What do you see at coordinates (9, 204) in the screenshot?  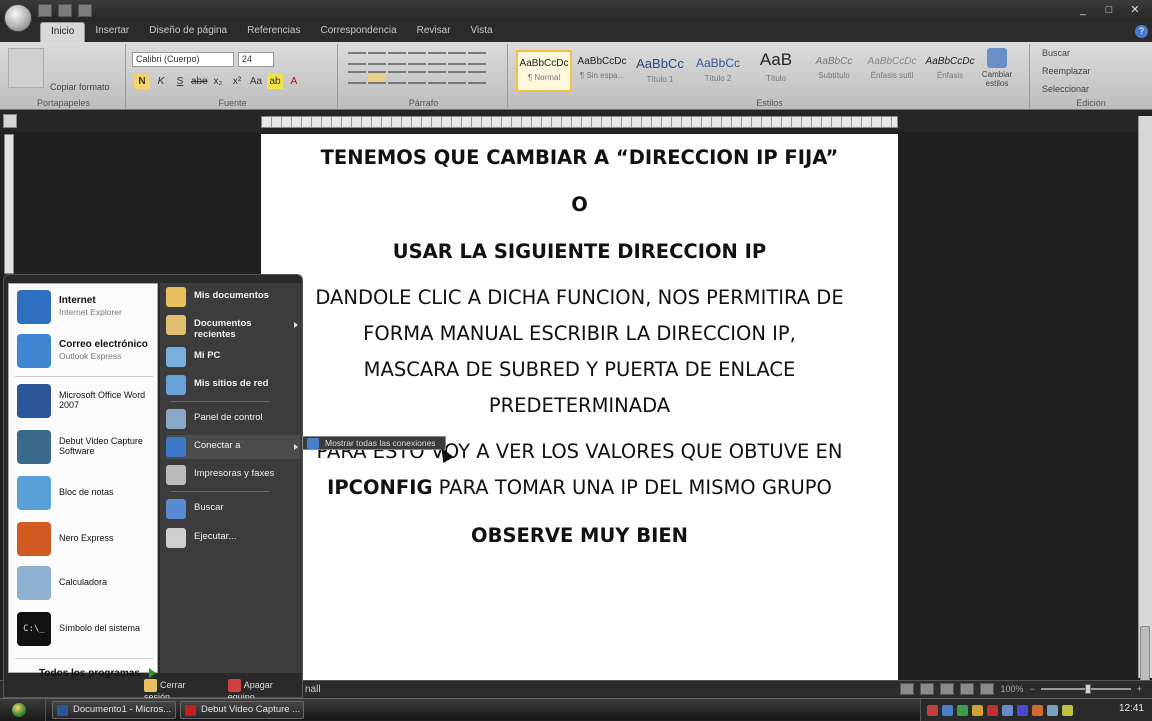 I see `vertical-ruler` at bounding box center [9, 204].